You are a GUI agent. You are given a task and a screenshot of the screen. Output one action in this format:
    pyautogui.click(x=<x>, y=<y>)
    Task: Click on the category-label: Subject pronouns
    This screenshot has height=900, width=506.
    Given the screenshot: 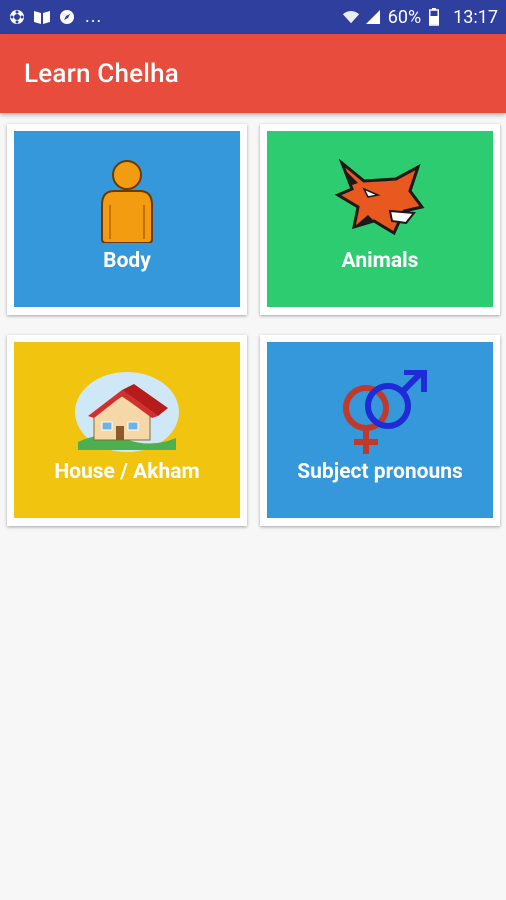 What is the action you would take?
    pyautogui.click(x=380, y=472)
    